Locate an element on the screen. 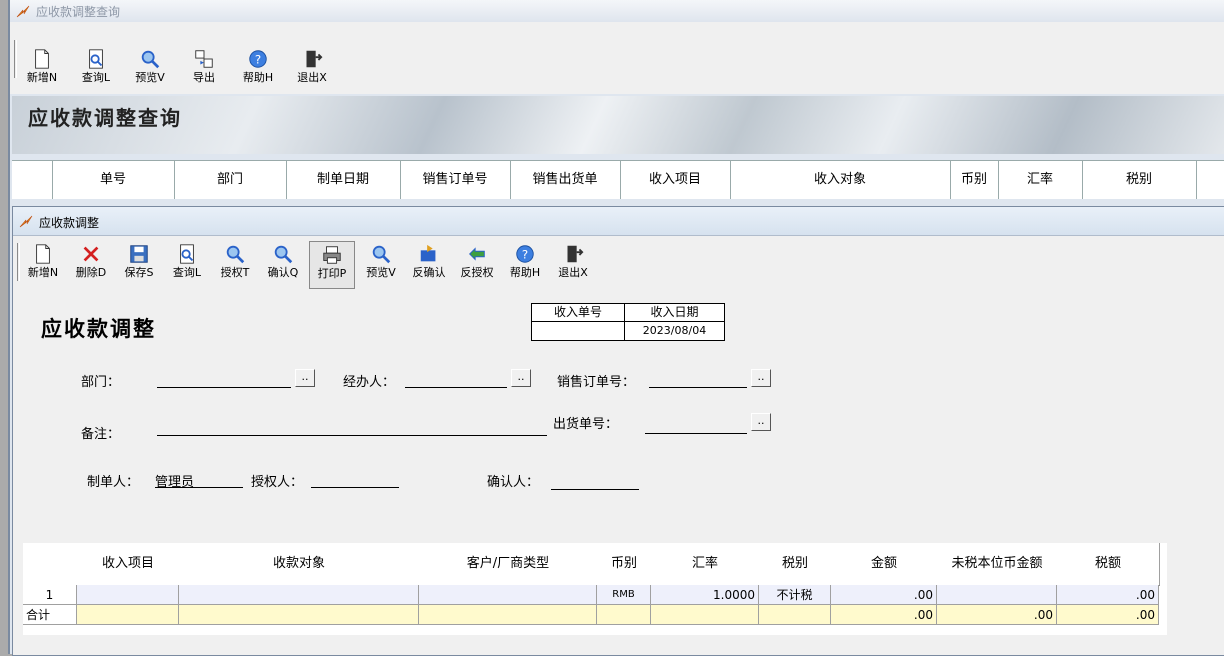 This screenshot has width=1224, height=656. toolbar-button-label: 反授权 is located at coordinates (477, 272).